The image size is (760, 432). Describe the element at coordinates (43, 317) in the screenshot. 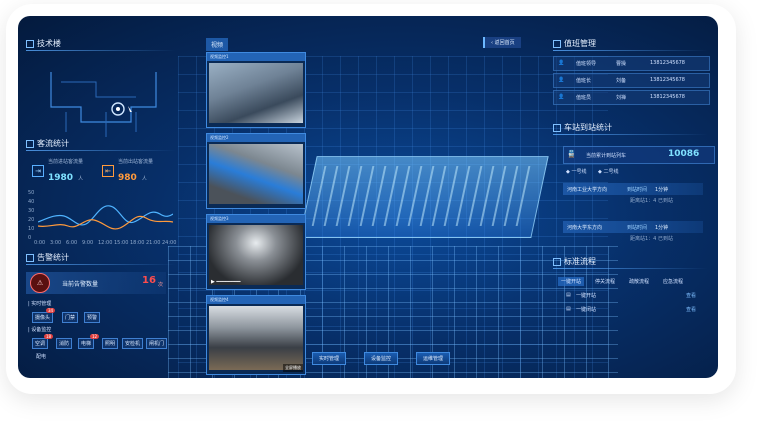

I see `tag-camera: 摄像头` at that location.